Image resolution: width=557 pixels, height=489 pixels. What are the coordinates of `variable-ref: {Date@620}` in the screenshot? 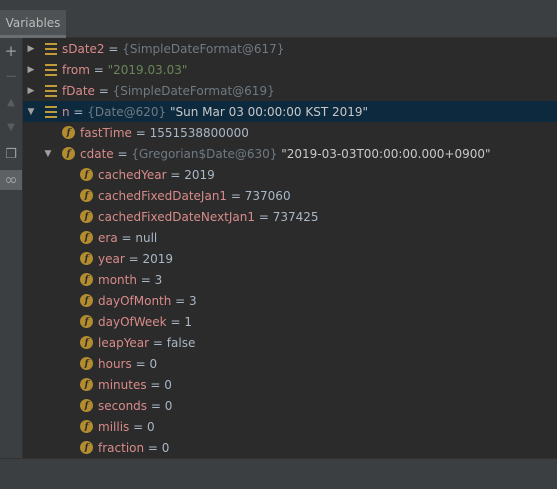 It's located at (127, 111).